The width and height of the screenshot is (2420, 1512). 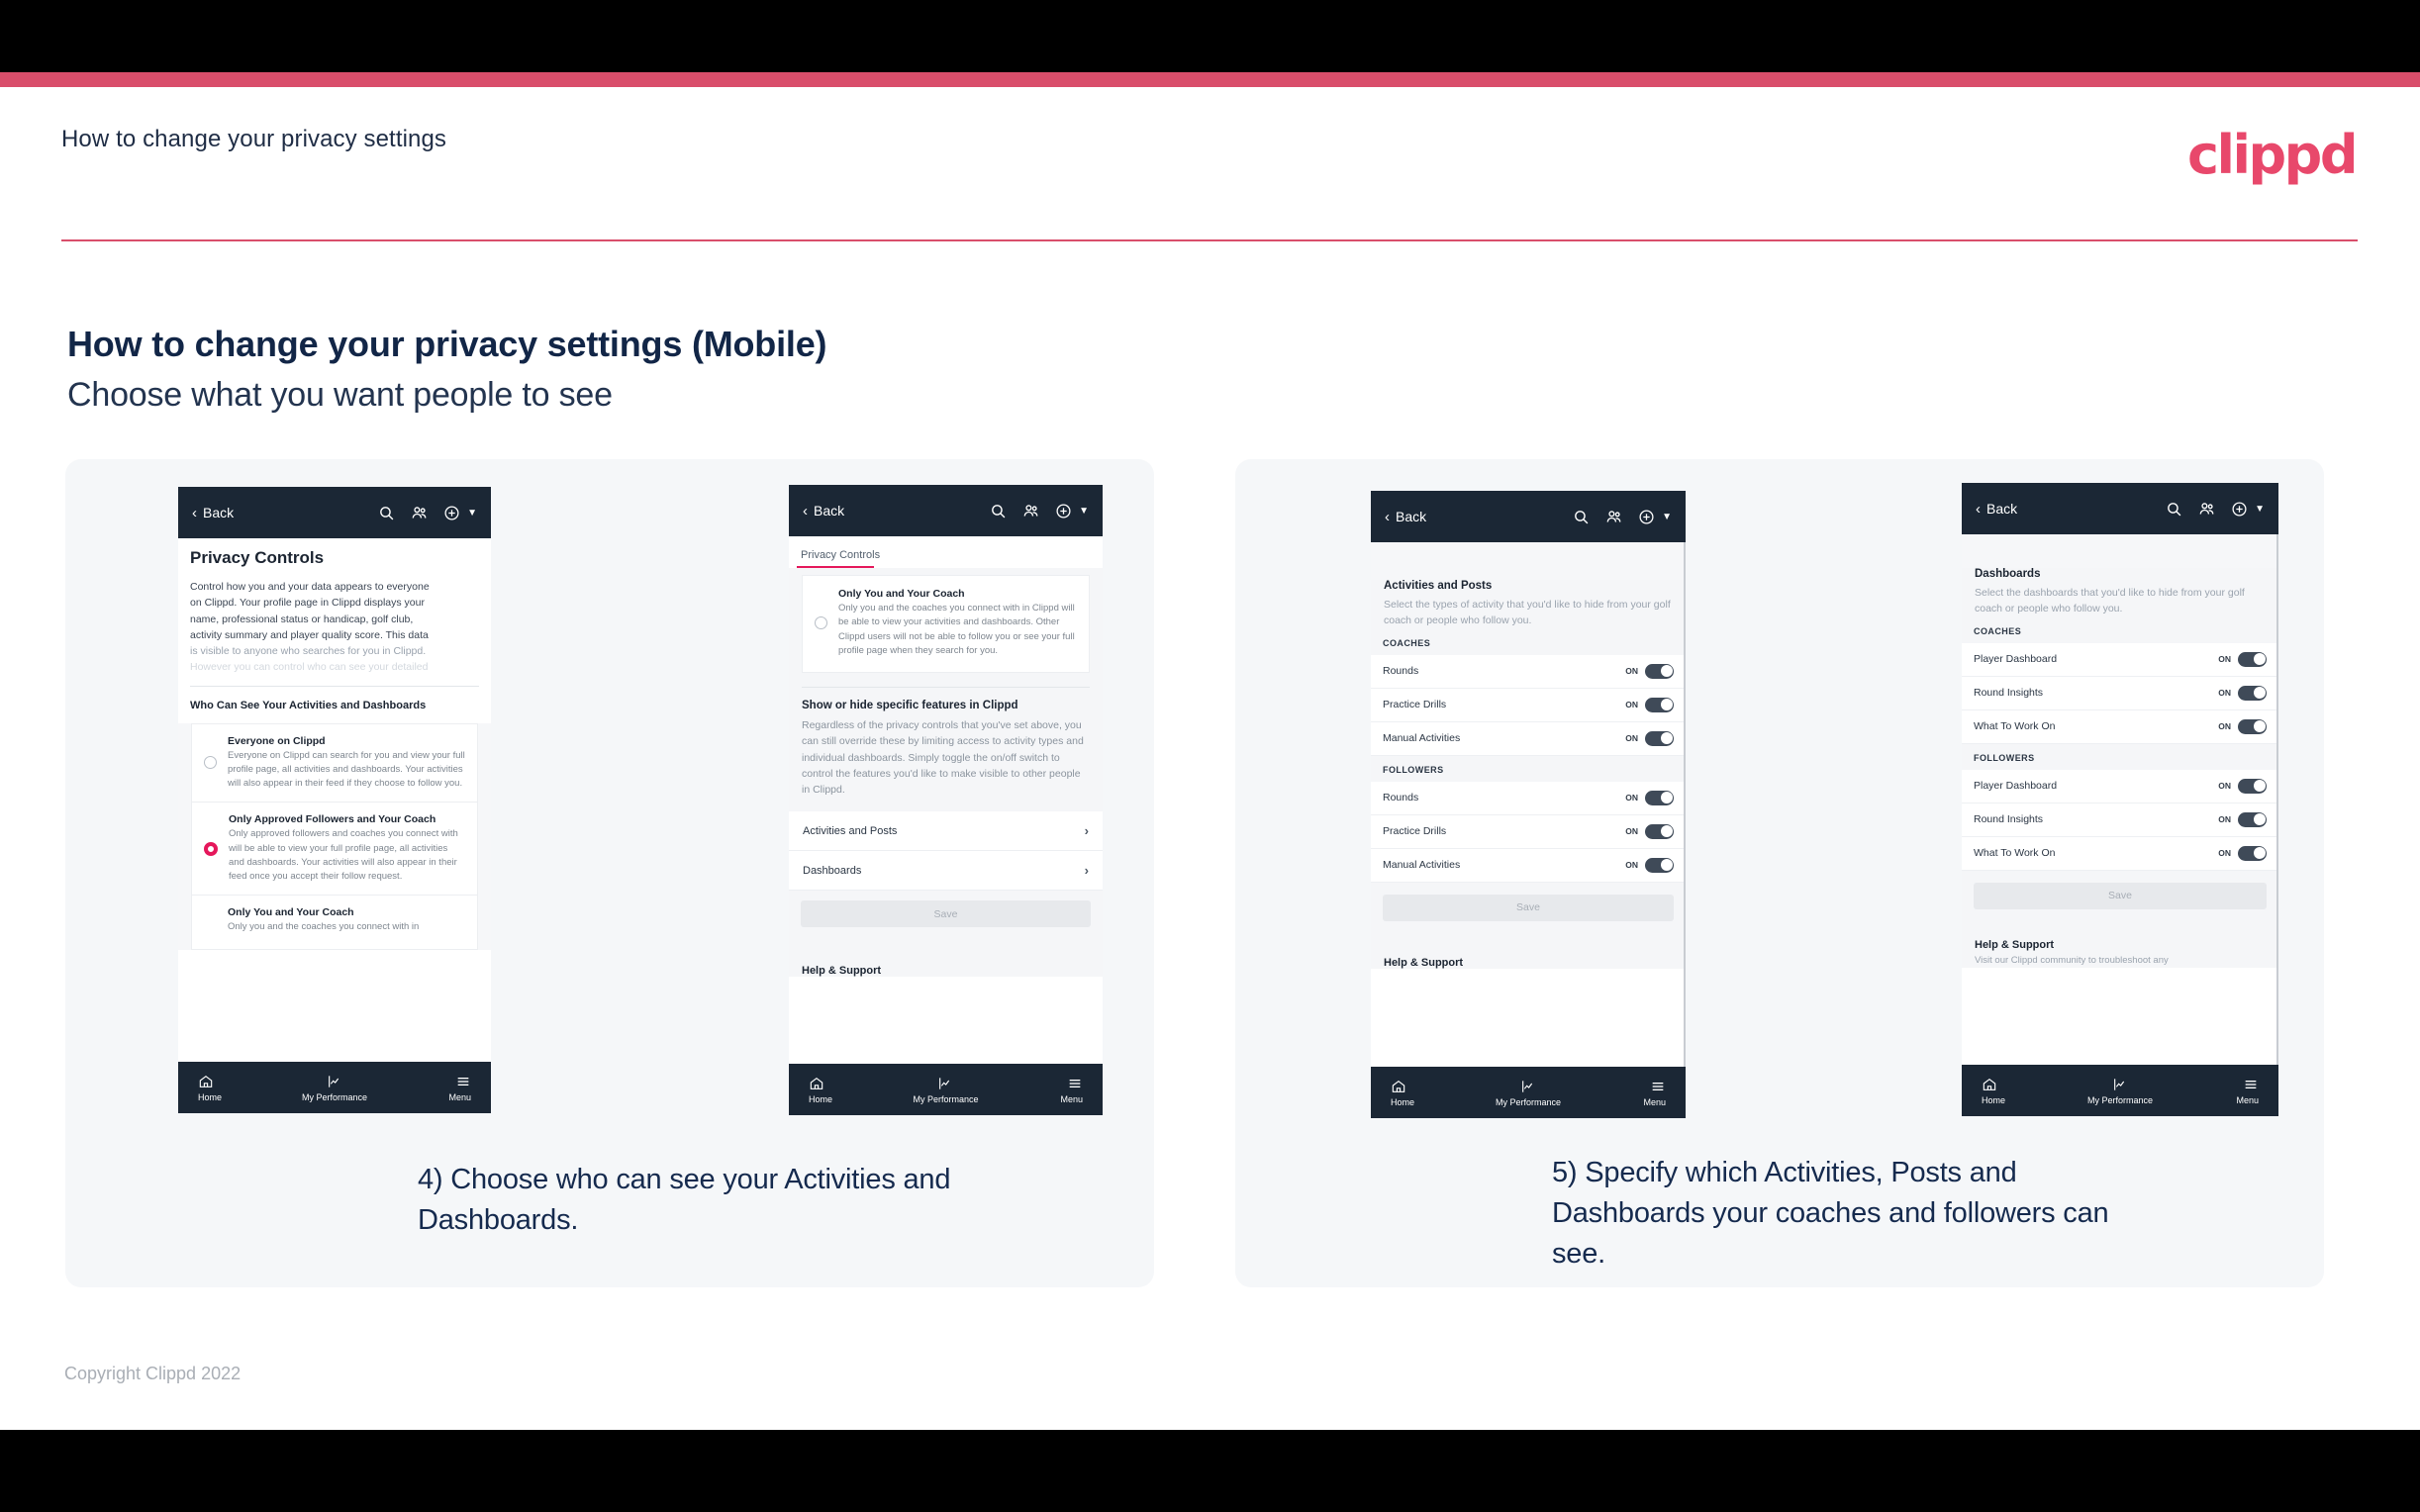 What do you see at coordinates (850, 831) in the screenshot?
I see `link-label: Activities and Posts` at bounding box center [850, 831].